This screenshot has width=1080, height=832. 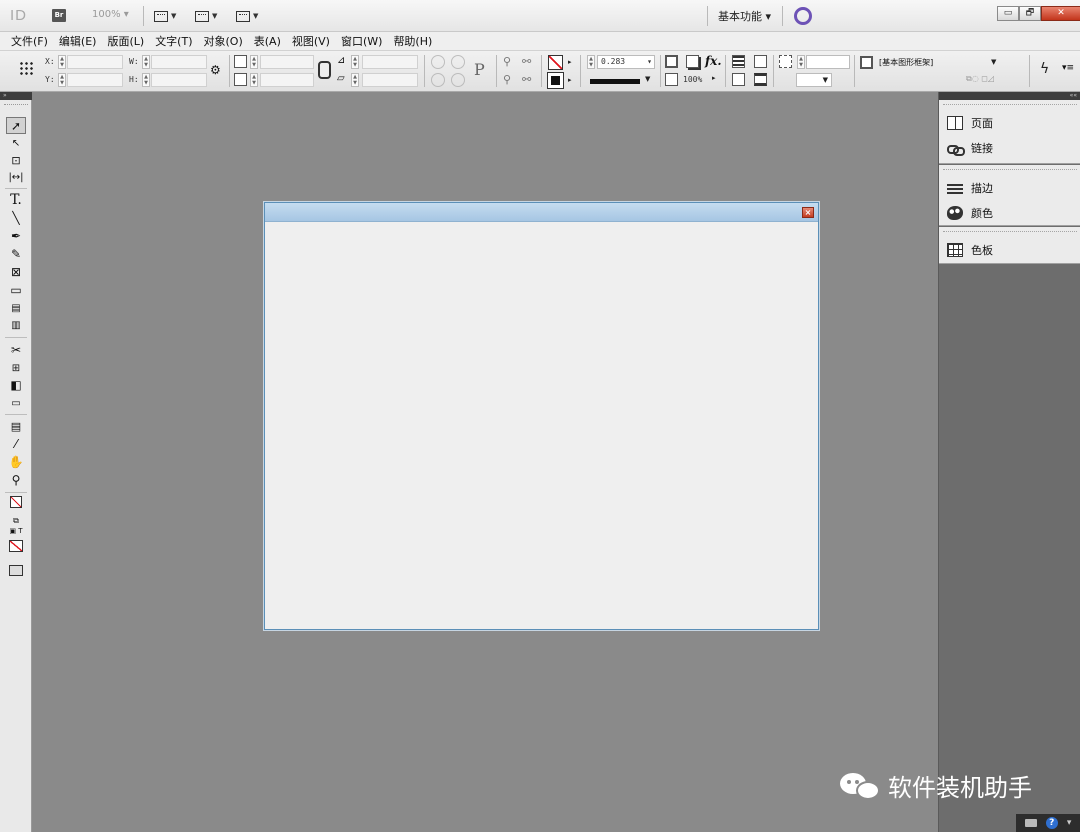 I want to click on zoom-level-dropdown: 100% ▾, so click(x=110, y=14).